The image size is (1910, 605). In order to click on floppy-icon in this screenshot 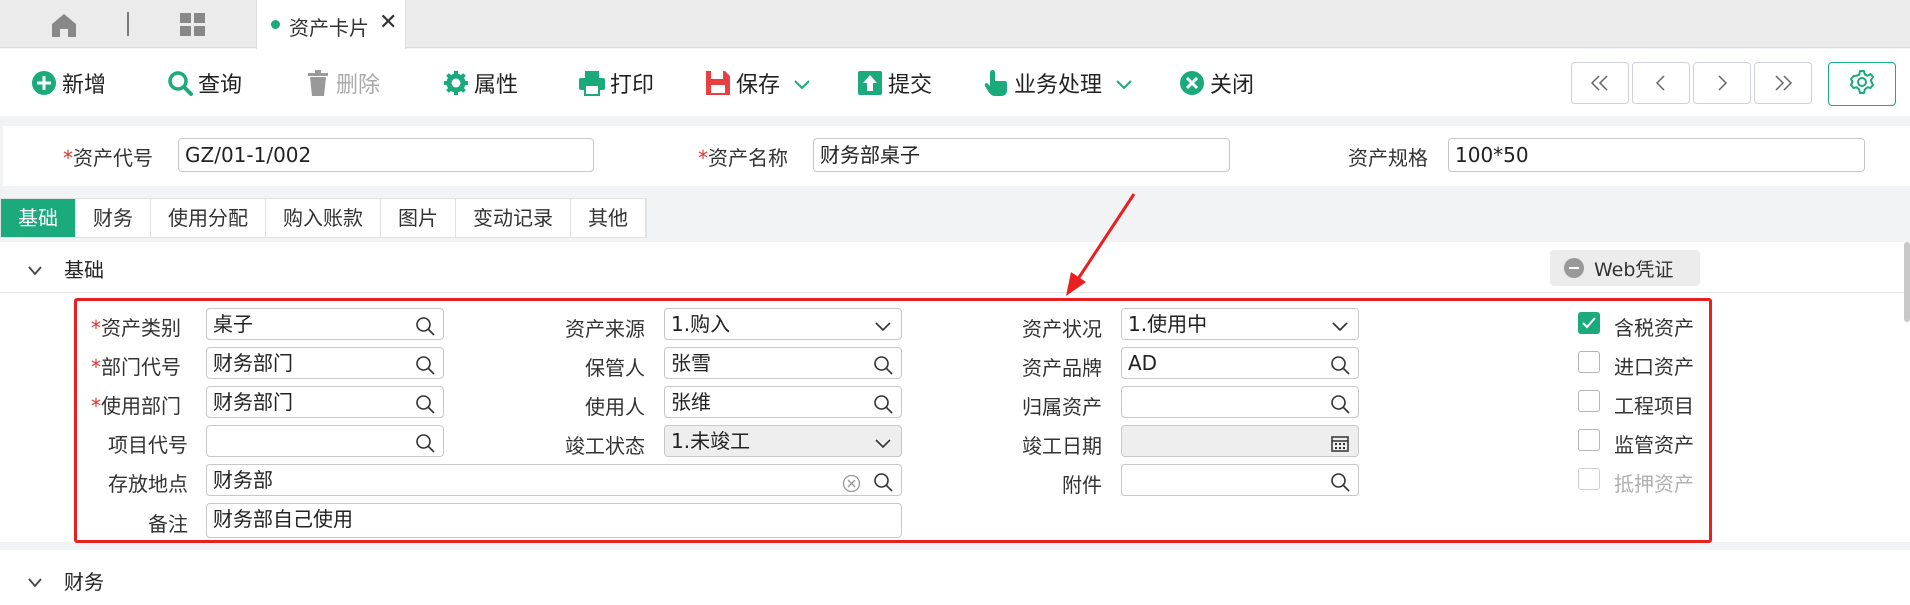, I will do `click(718, 83)`.